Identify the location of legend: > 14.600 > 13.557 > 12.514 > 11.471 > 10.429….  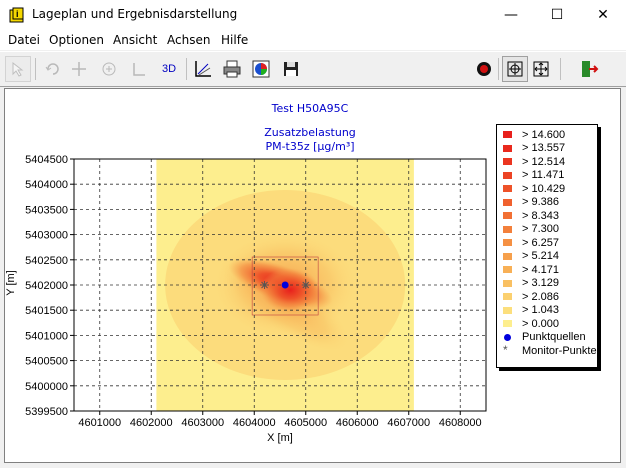
(547, 246).